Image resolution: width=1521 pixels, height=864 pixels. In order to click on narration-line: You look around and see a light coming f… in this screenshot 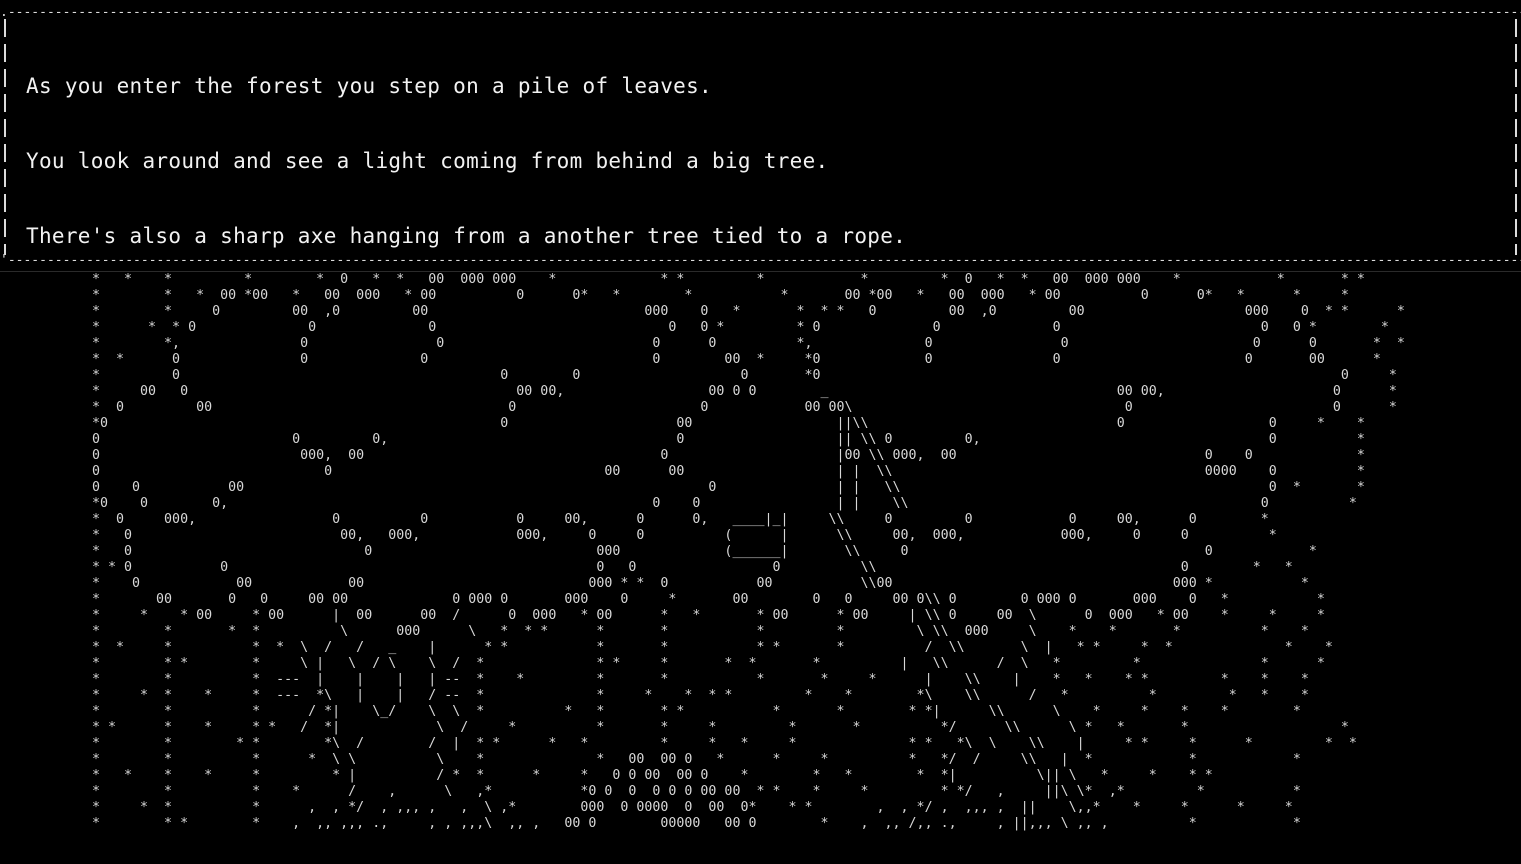, I will do `click(427, 161)`.